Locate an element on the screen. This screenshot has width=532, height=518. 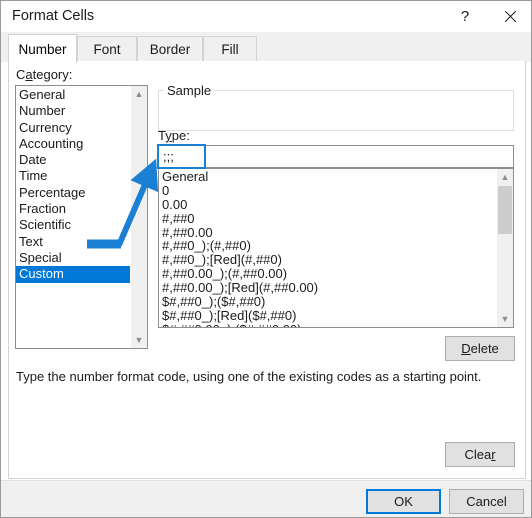
clear-button: Clear is located at coordinates (480, 454).